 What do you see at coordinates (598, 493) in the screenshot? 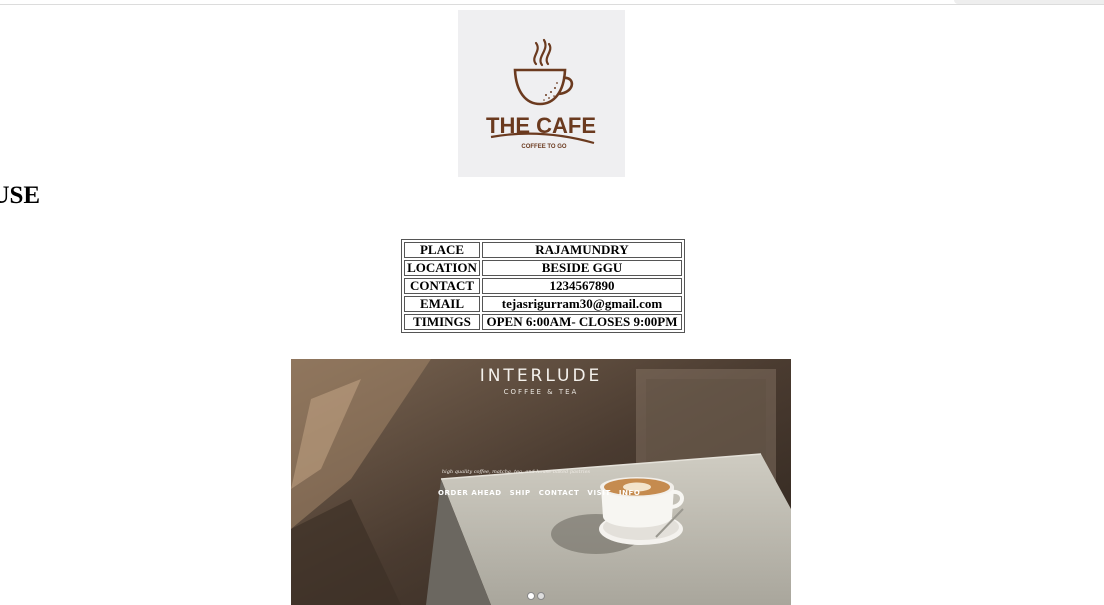
I see `nav-visit: VISIT` at bounding box center [598, 493].